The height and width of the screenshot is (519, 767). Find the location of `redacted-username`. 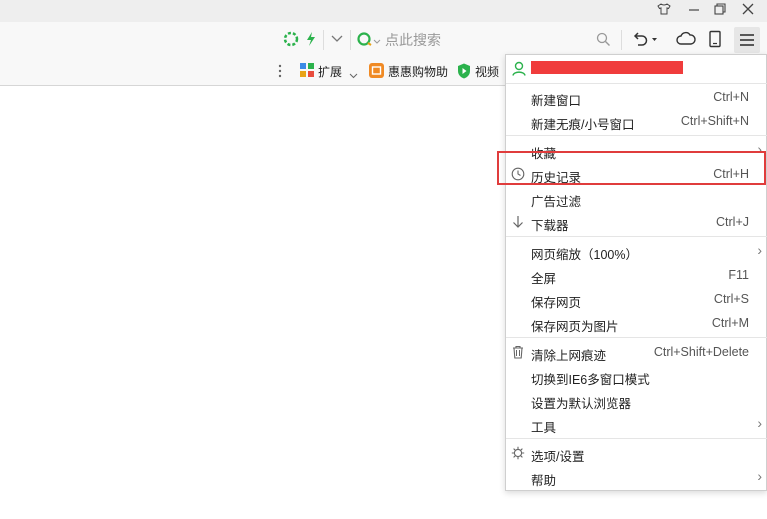

redacted-username is located at coordinates (607, 67).